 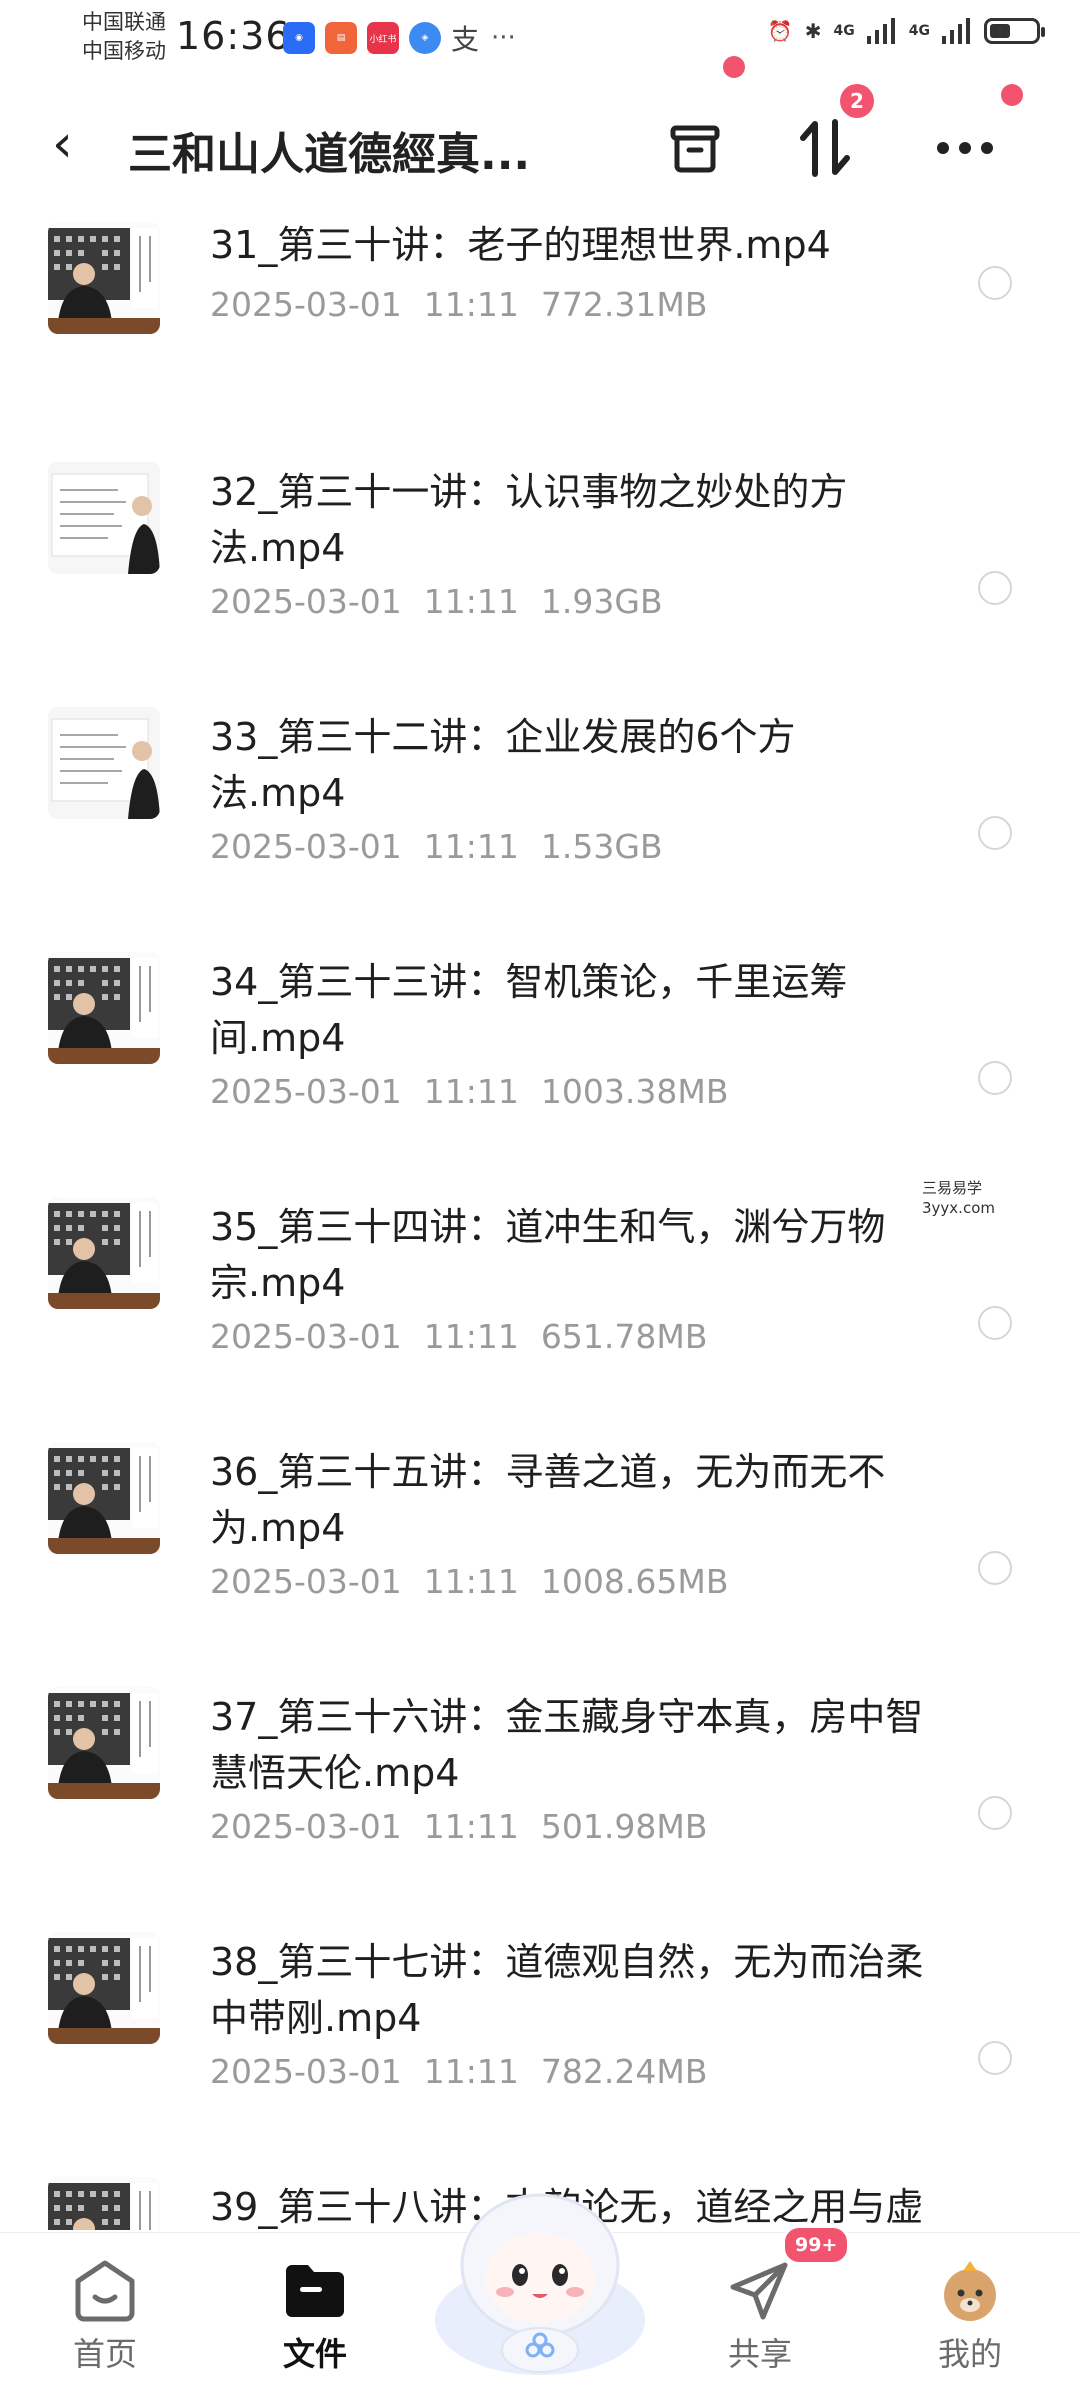 I want to click on paper-plane-icon, so click(x=759, y=2291).